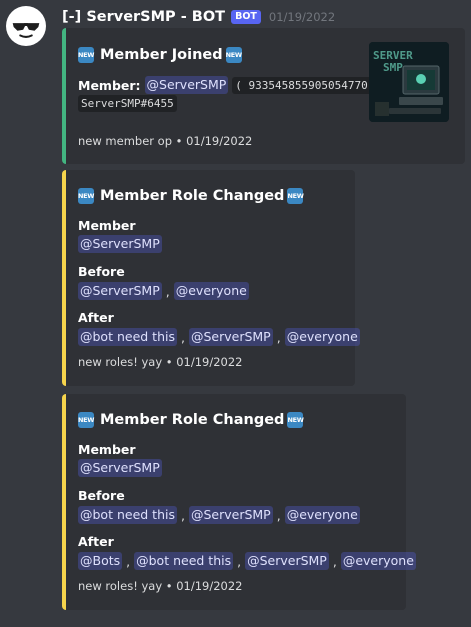 Image resolution: width=471 pixels, height=627 pixels. What do you see at coordinates (308, 85) in the screenshot?
I see `member-id: ( 933545855905054770 )` at bounding box center [308, 85].